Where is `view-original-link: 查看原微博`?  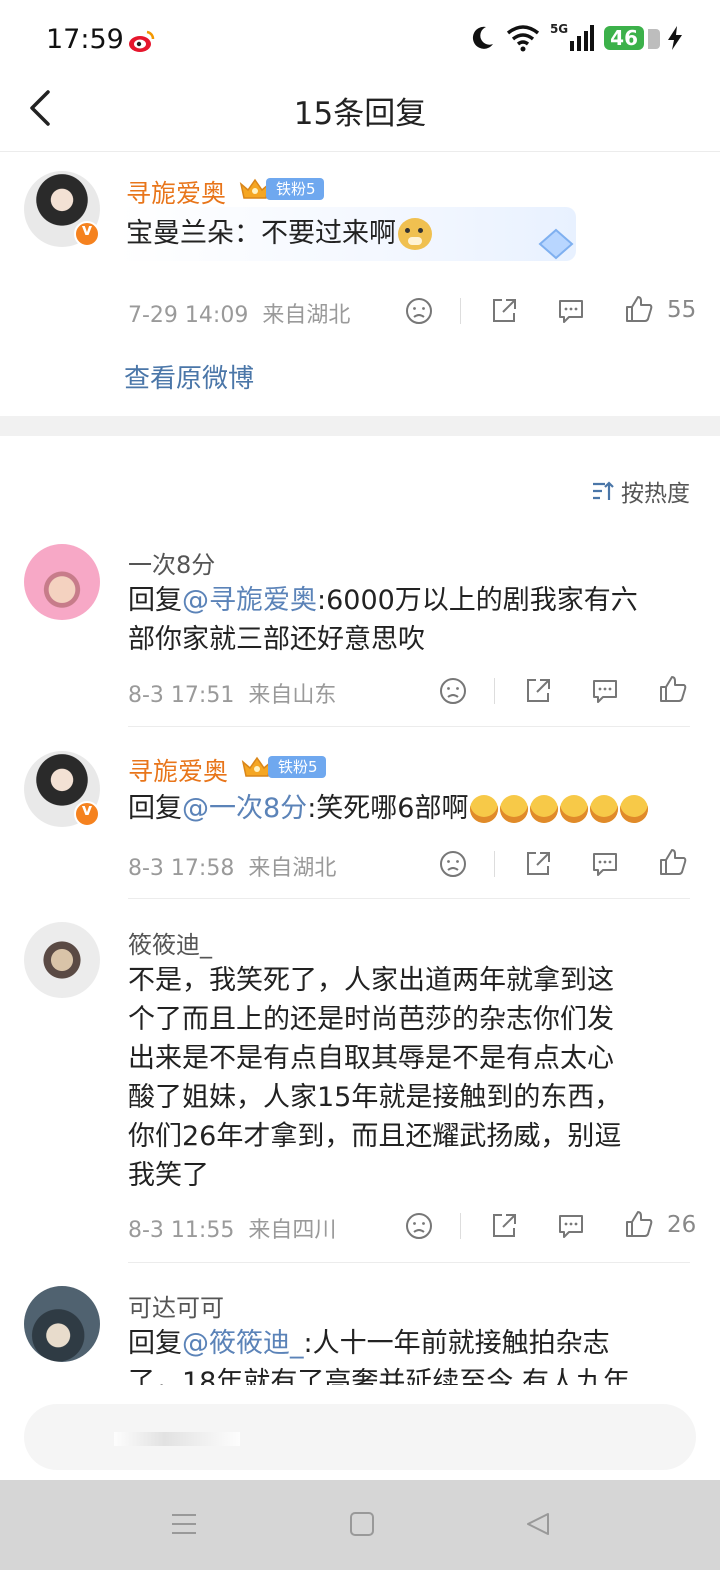 view-original-link: 查看原微博 is located at coordinates (189, 376).